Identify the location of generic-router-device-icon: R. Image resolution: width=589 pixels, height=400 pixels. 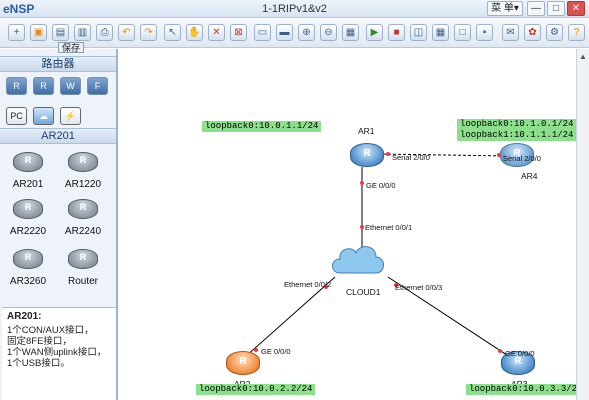
(83, 259).